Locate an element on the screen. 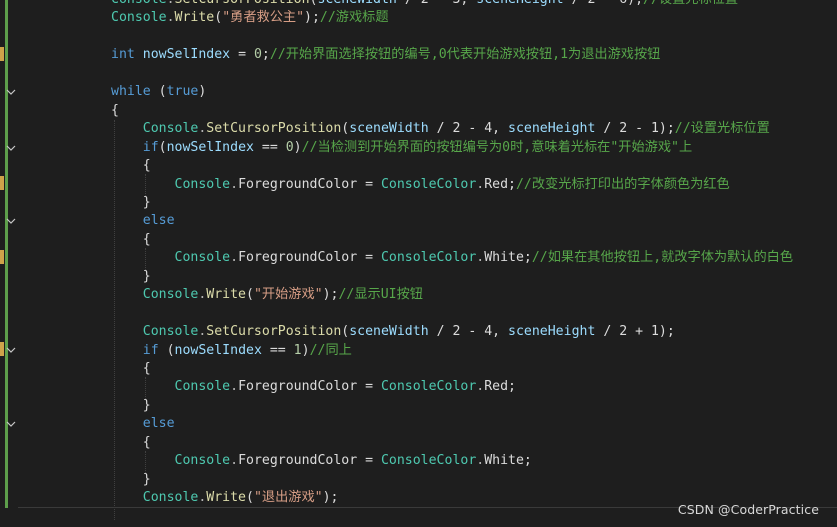 This screenshot has height=527, width=837. code-token: while is located at coordinates (131, 92).